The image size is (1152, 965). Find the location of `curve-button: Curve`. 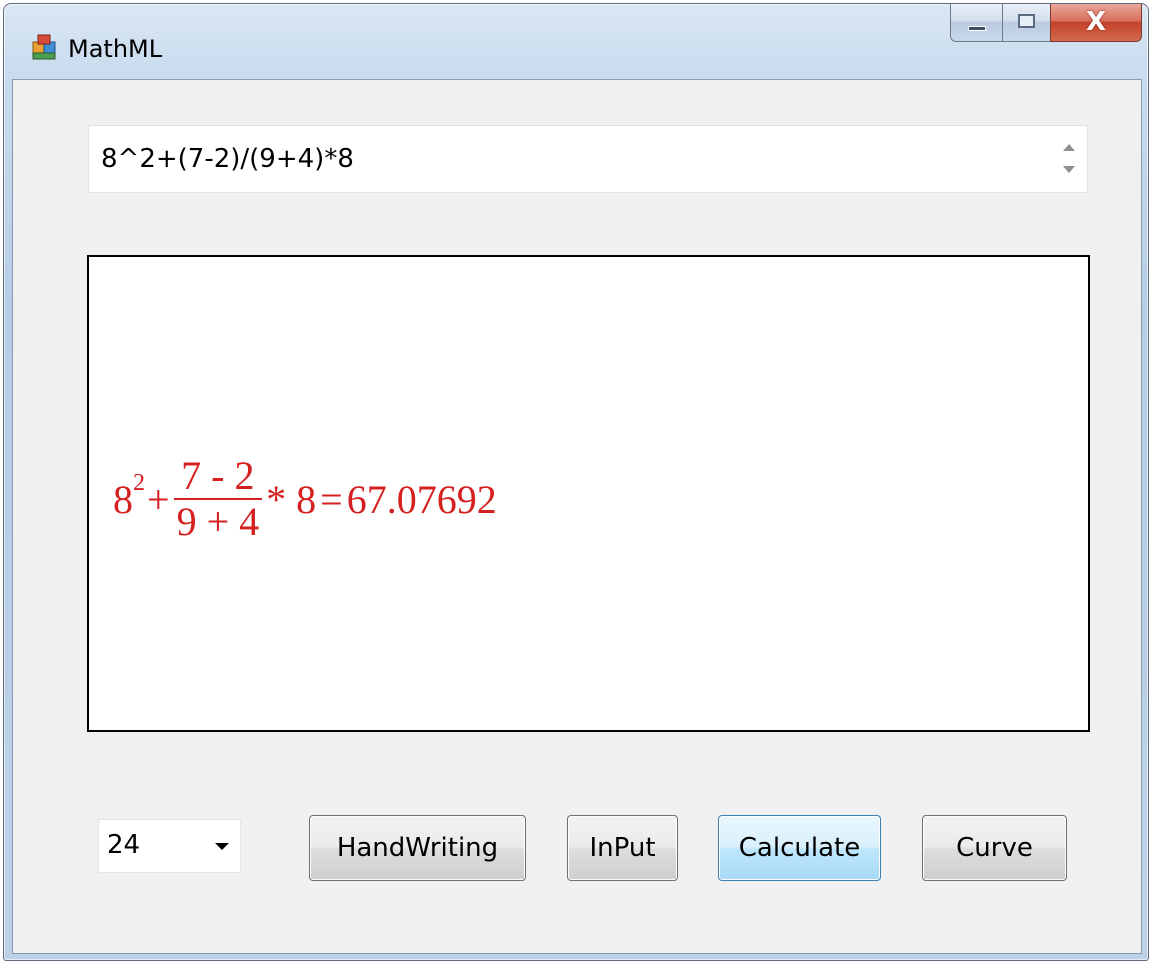

curve-button: Curve is located at coordinates (994, 848).